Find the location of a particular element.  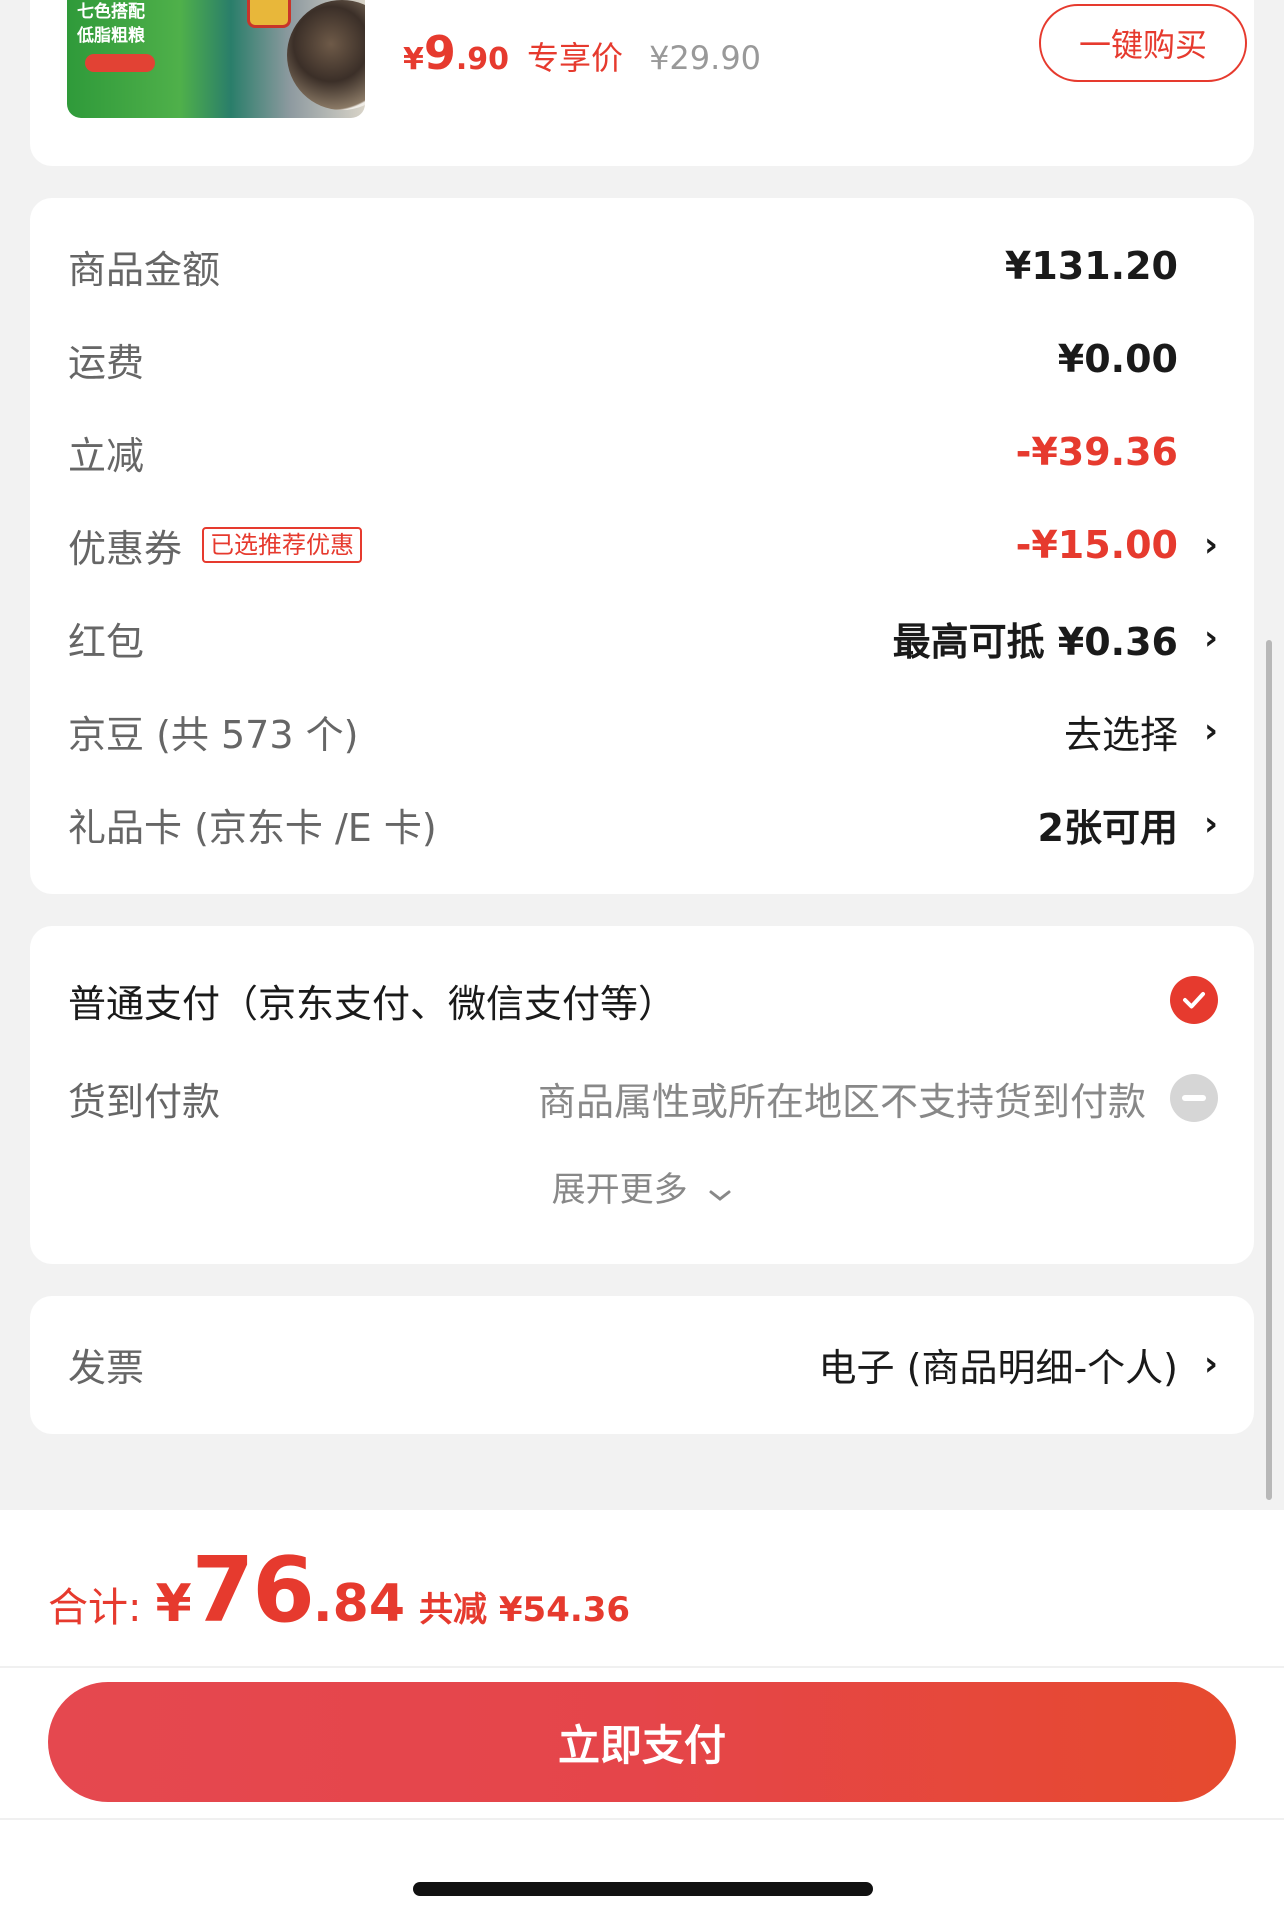

product-card: 七色搭配 低脂粗粮 ¥ 9 .90 专享价 ¥29.90 一键购买 is located at coordinates (642, 83).